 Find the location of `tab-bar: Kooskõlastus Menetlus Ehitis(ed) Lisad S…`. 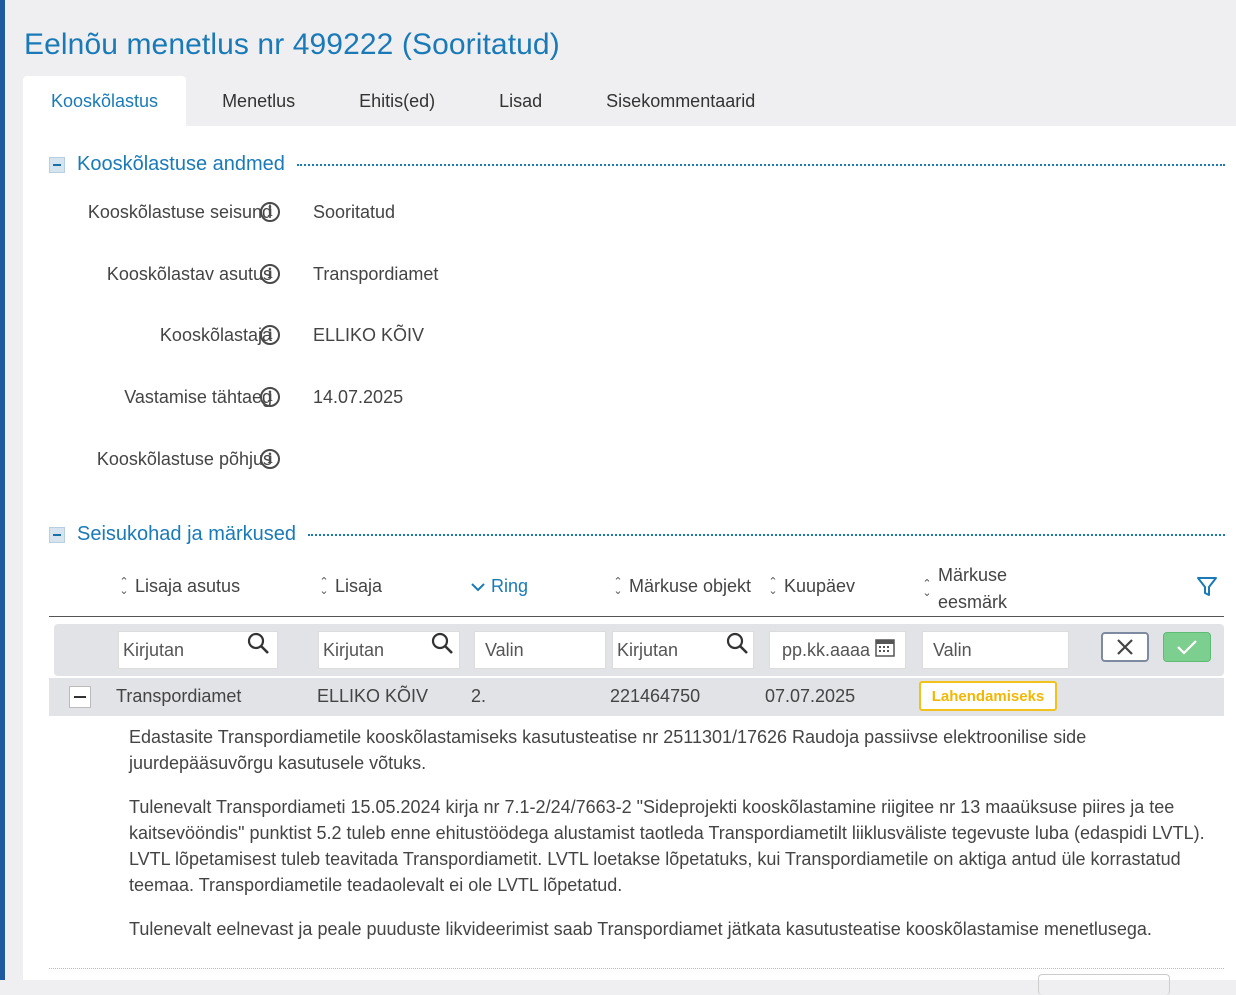

tab-bar: Kooskõlastus Menetlus Ehitis(ed) Lisad S… is located at coordinates (405, 101).